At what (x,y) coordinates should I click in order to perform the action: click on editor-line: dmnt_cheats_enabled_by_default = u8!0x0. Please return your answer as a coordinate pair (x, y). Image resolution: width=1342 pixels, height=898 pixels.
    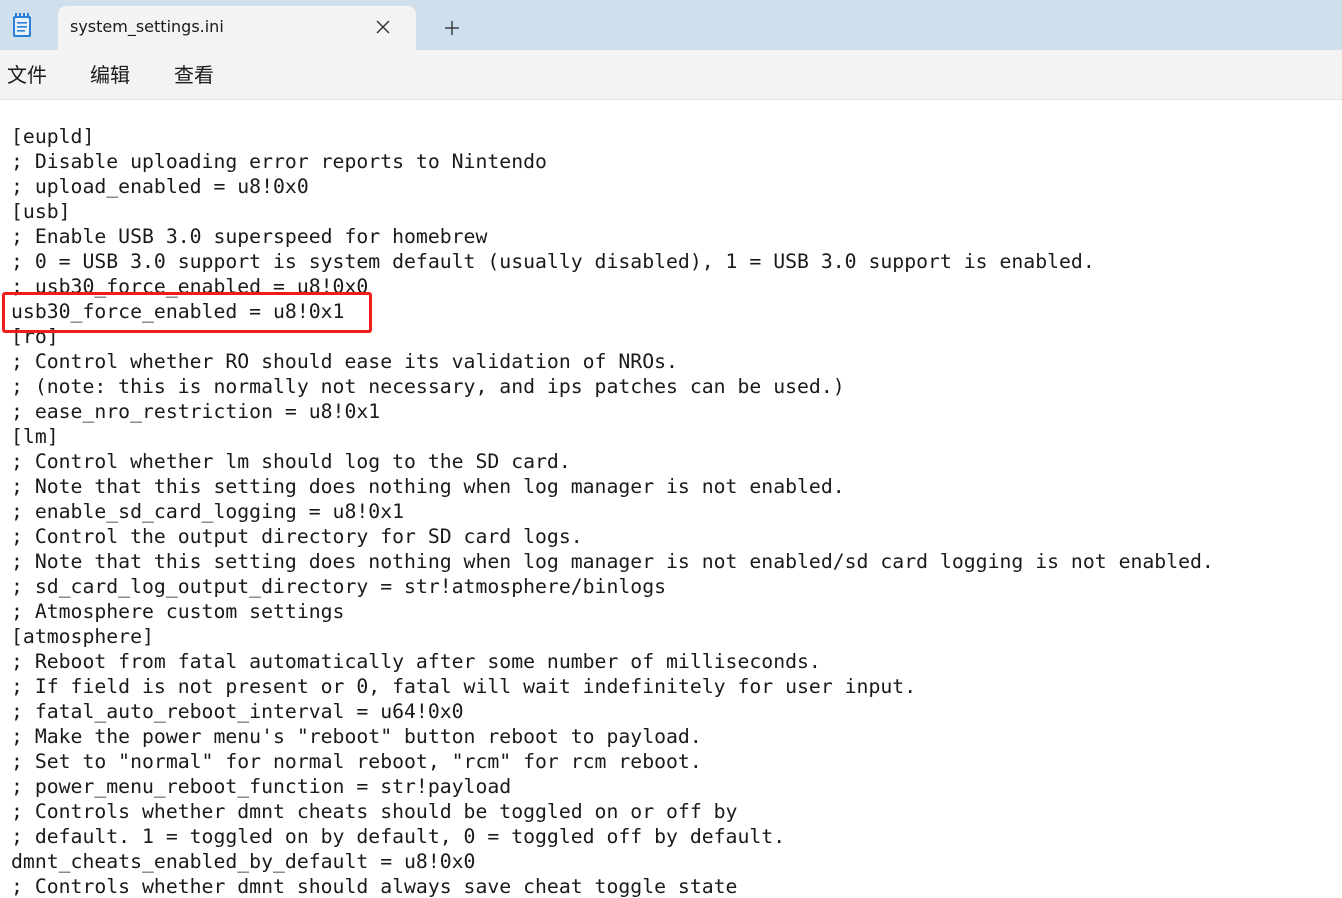
    Looking at the image, I should click on (243, 861).